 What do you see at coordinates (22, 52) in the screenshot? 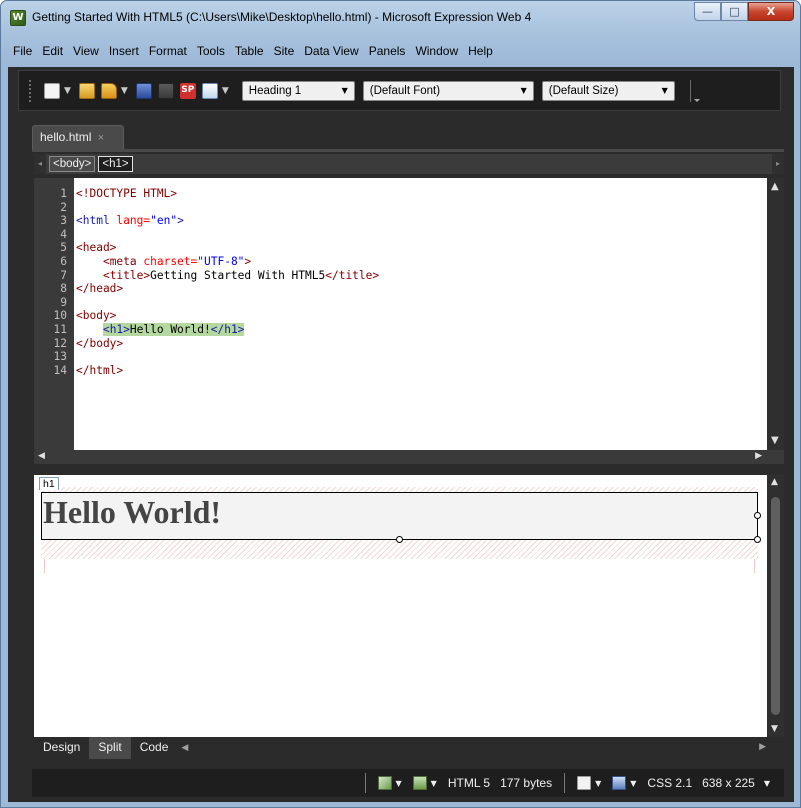
I see `menu-file: File` at bounding box center [22, 52].